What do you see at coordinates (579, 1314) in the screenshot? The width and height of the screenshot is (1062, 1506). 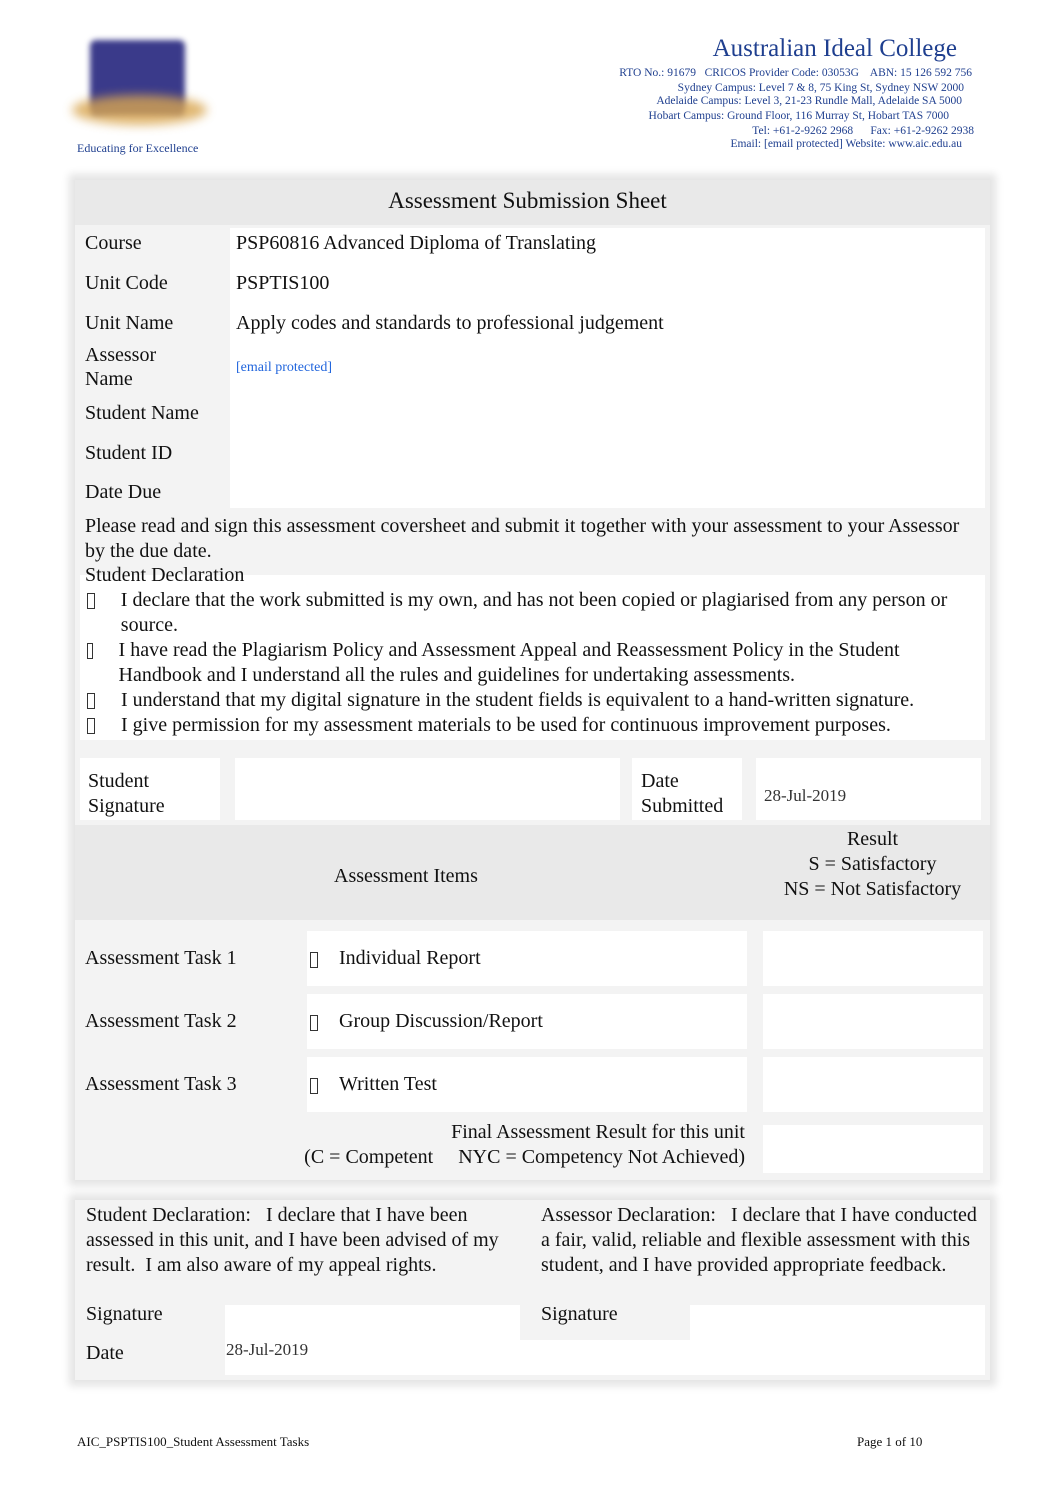 I see `assessor-signature-label: Signature` at bounding box center [579, 1314].